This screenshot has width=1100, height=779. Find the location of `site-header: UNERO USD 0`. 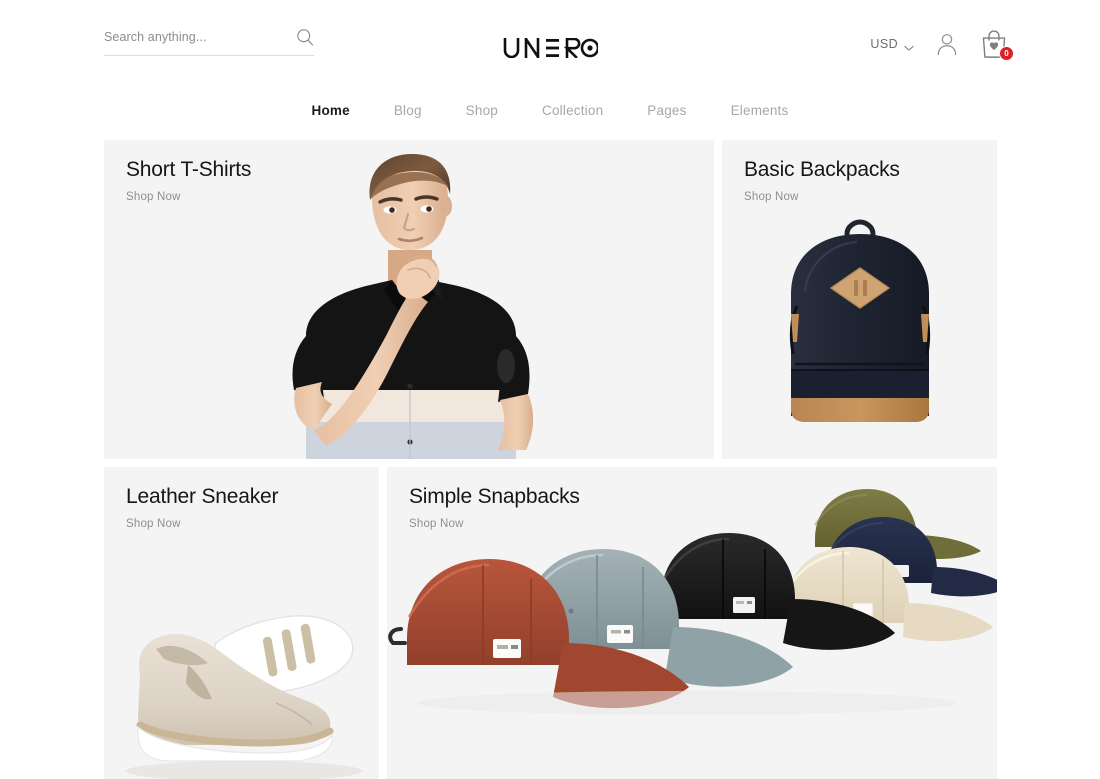

site-header: UNERO USD 0 is located at coordinates (550, 43).